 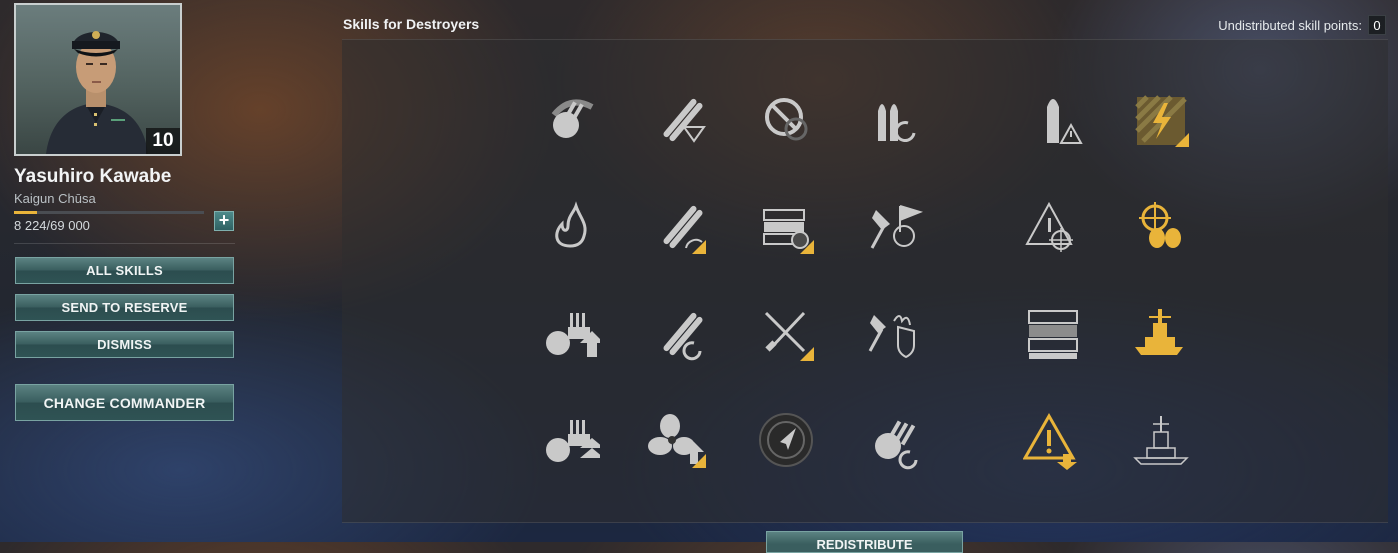 What do you see at coordinates (1290, 25) in the screenshot?
I see `skill-points-label: Undistributed skill points:` at bounding box center [1290, 25].